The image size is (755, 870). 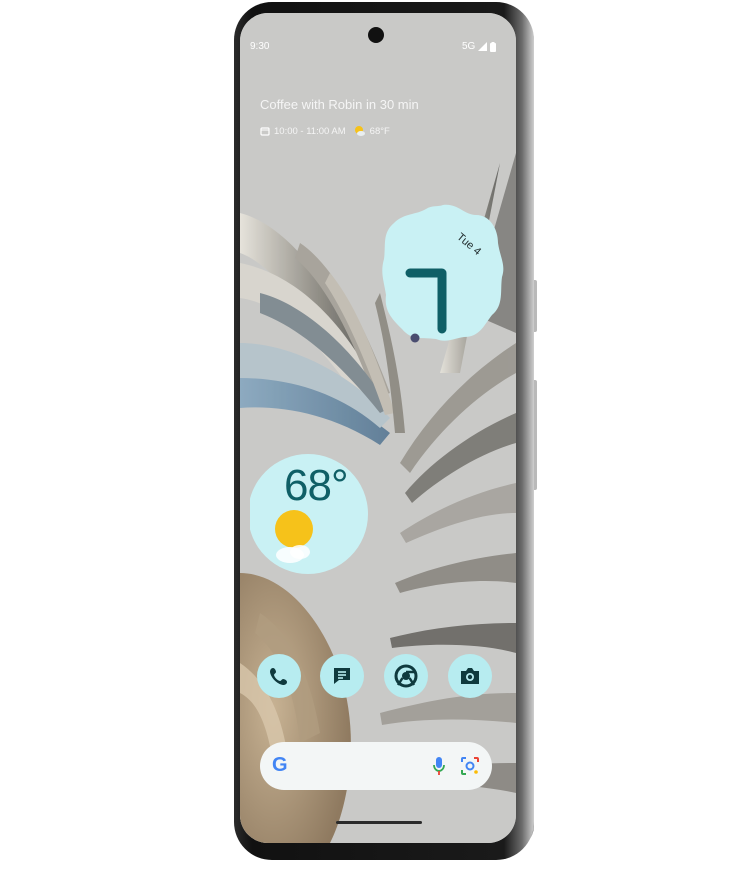 What do you see at coordinates (310, 131) in the screenshot?
I see `event-time: 10:00 - 11:00 AM` at bounding box center [310, 131].